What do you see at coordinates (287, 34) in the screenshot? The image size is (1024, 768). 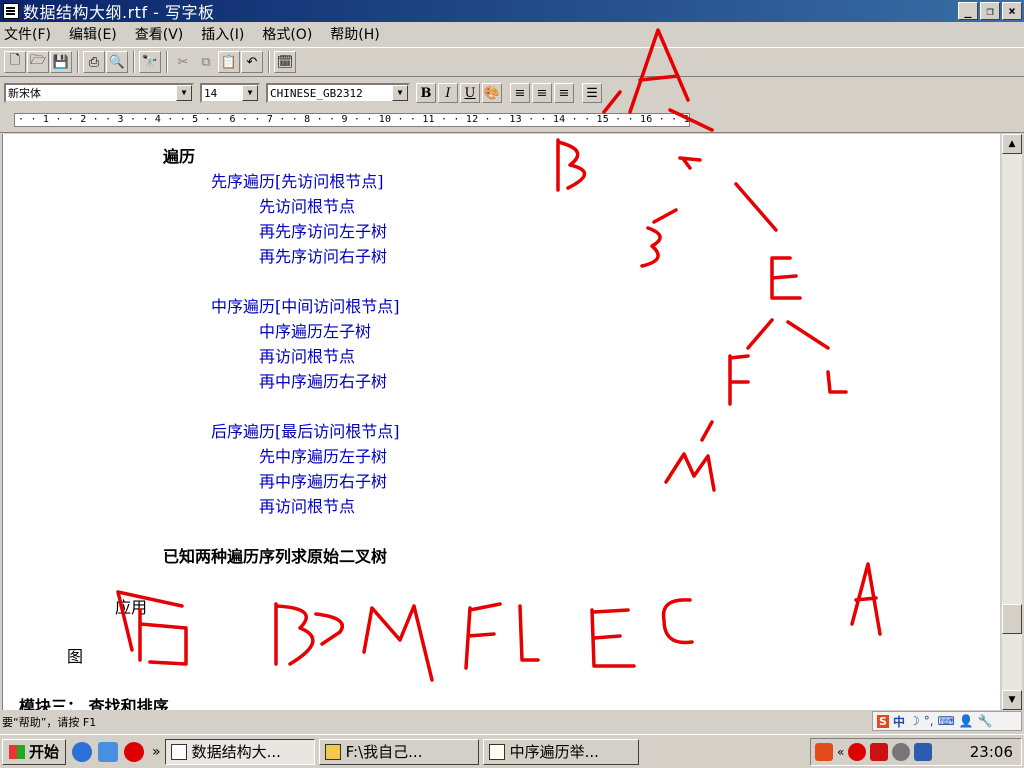 I see `menu-format: 格式(O)` at bounding box center [287, 34].